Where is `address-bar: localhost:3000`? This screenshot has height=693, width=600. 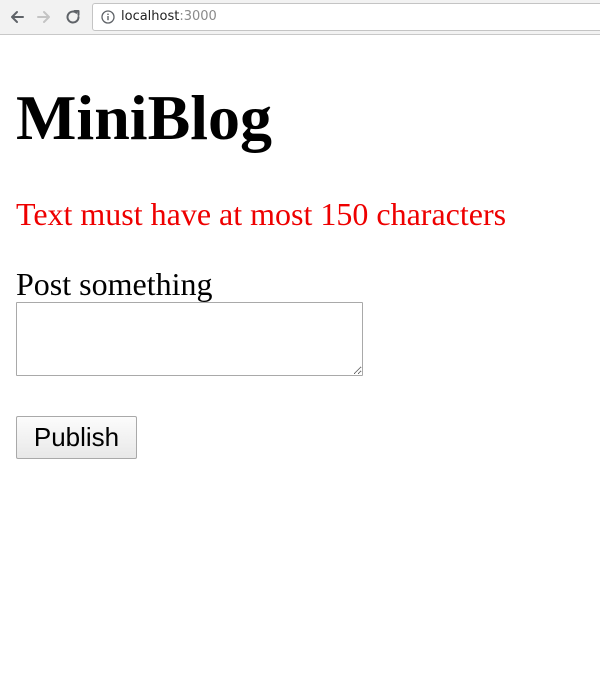 address-bar: localhost:3000 is located at coordinates (346, 17).